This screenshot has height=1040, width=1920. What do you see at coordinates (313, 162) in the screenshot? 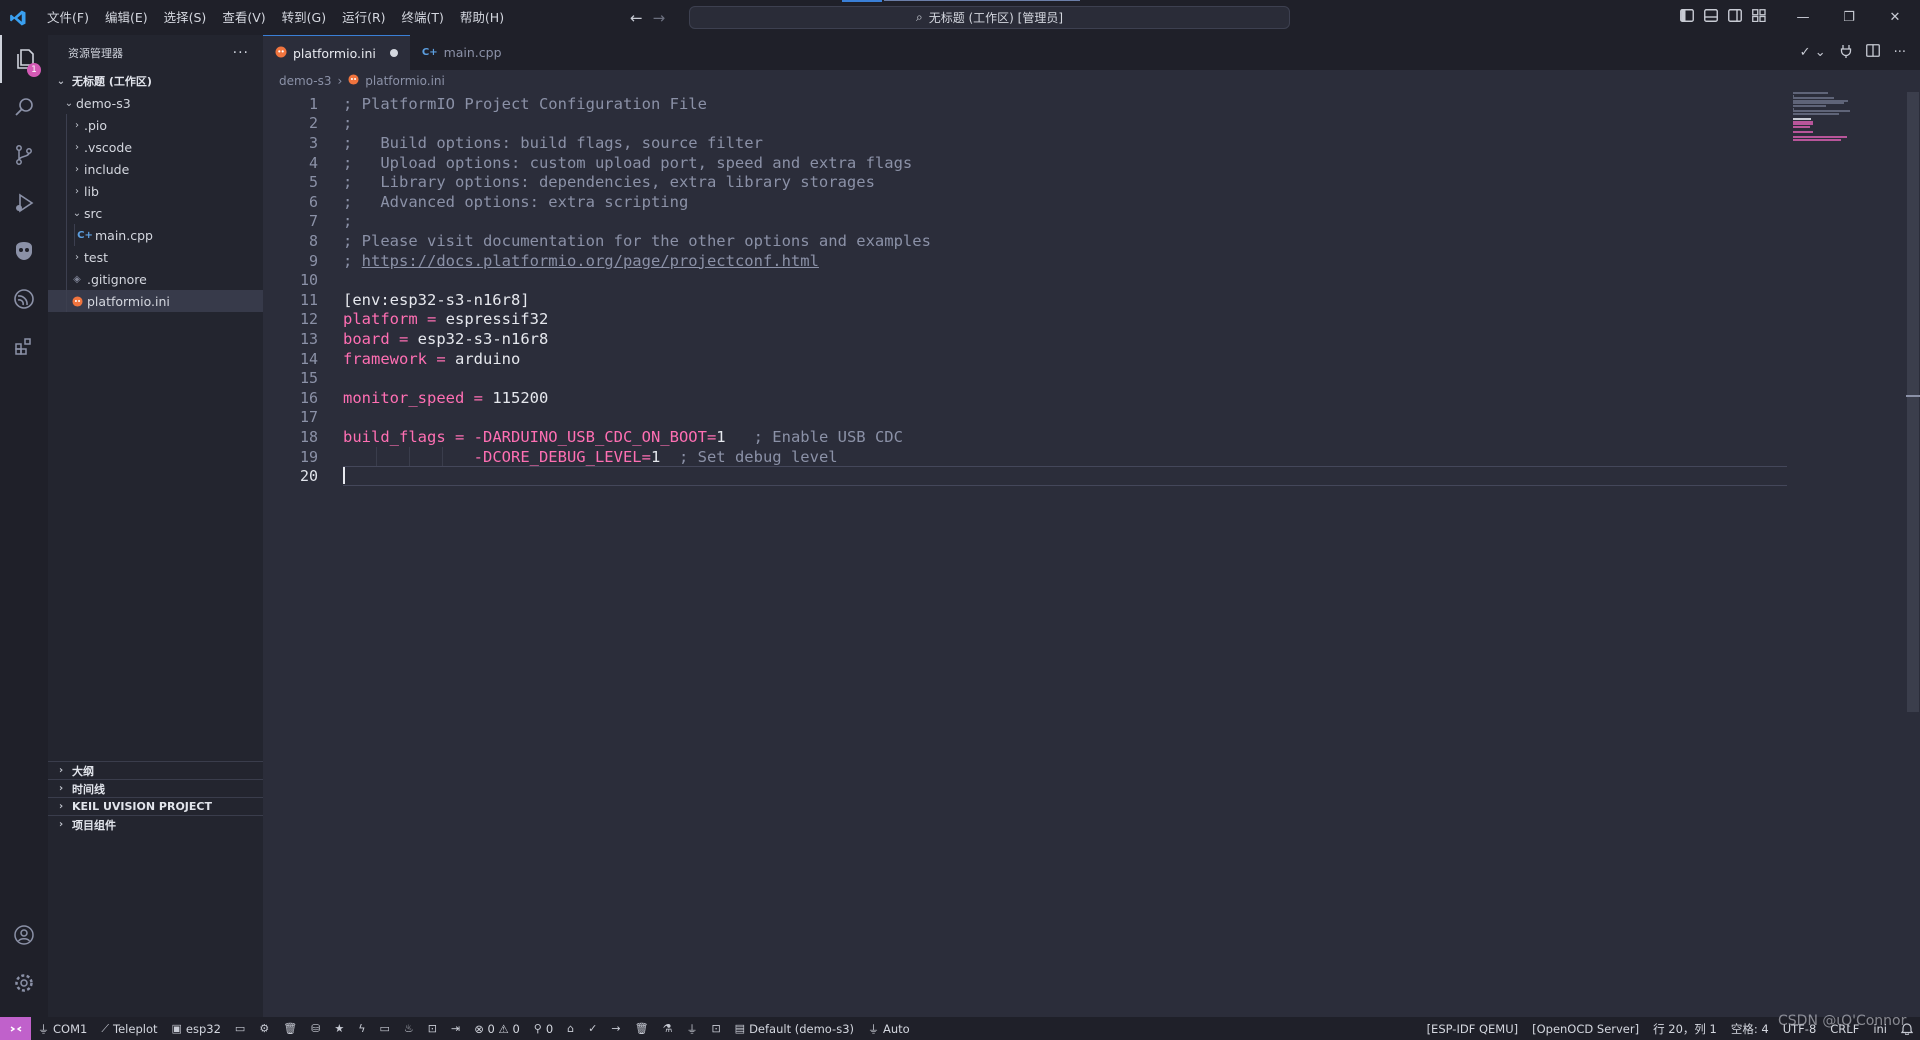
I see `line-number: 4` at bounding box center [313, 162].